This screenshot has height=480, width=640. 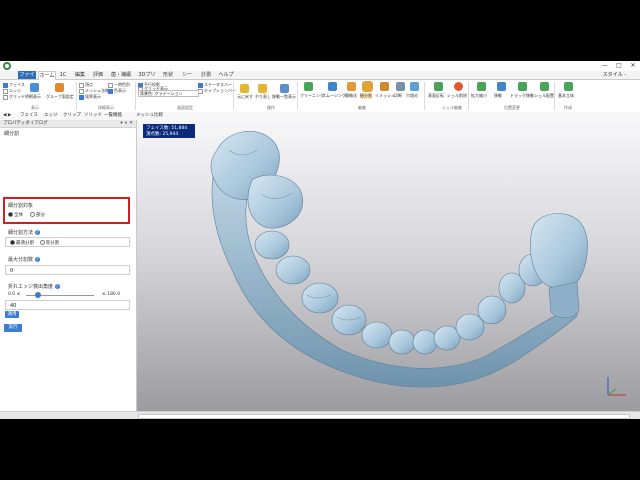 What do you see at coordinates (12, 314) in the screenshot?
I see `apply-button: 適用` at bounding box center [12, 314].